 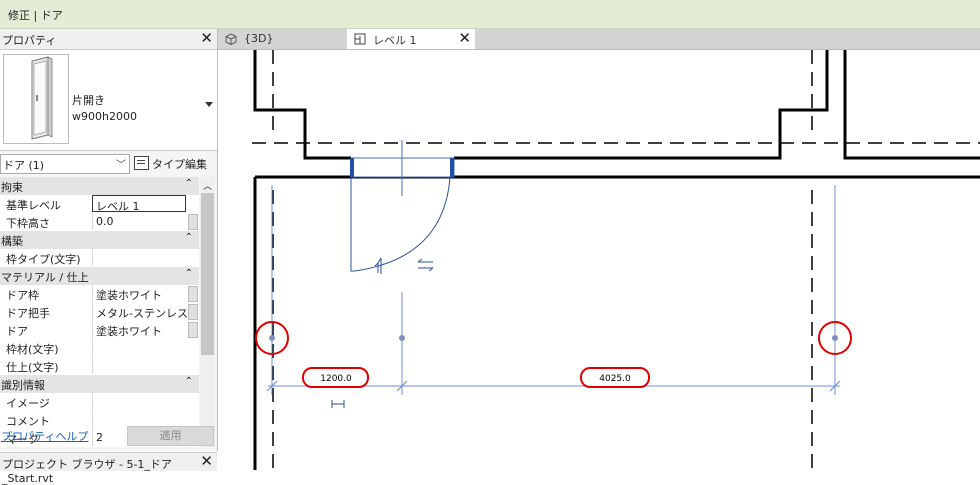 I want to click on dimension-value-right: 4025.0, so click(x=615, y=379).